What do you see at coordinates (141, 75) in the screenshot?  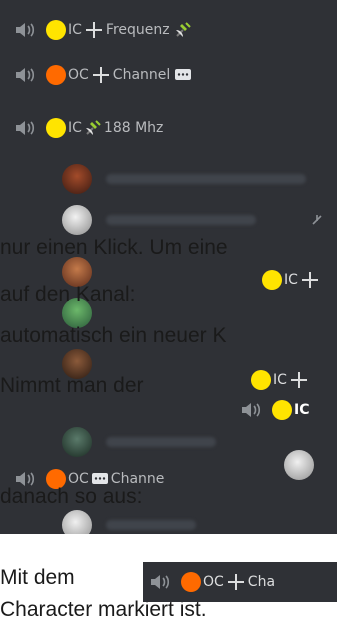 I see `channel-label: Channel` at bounding box center [141, 75].